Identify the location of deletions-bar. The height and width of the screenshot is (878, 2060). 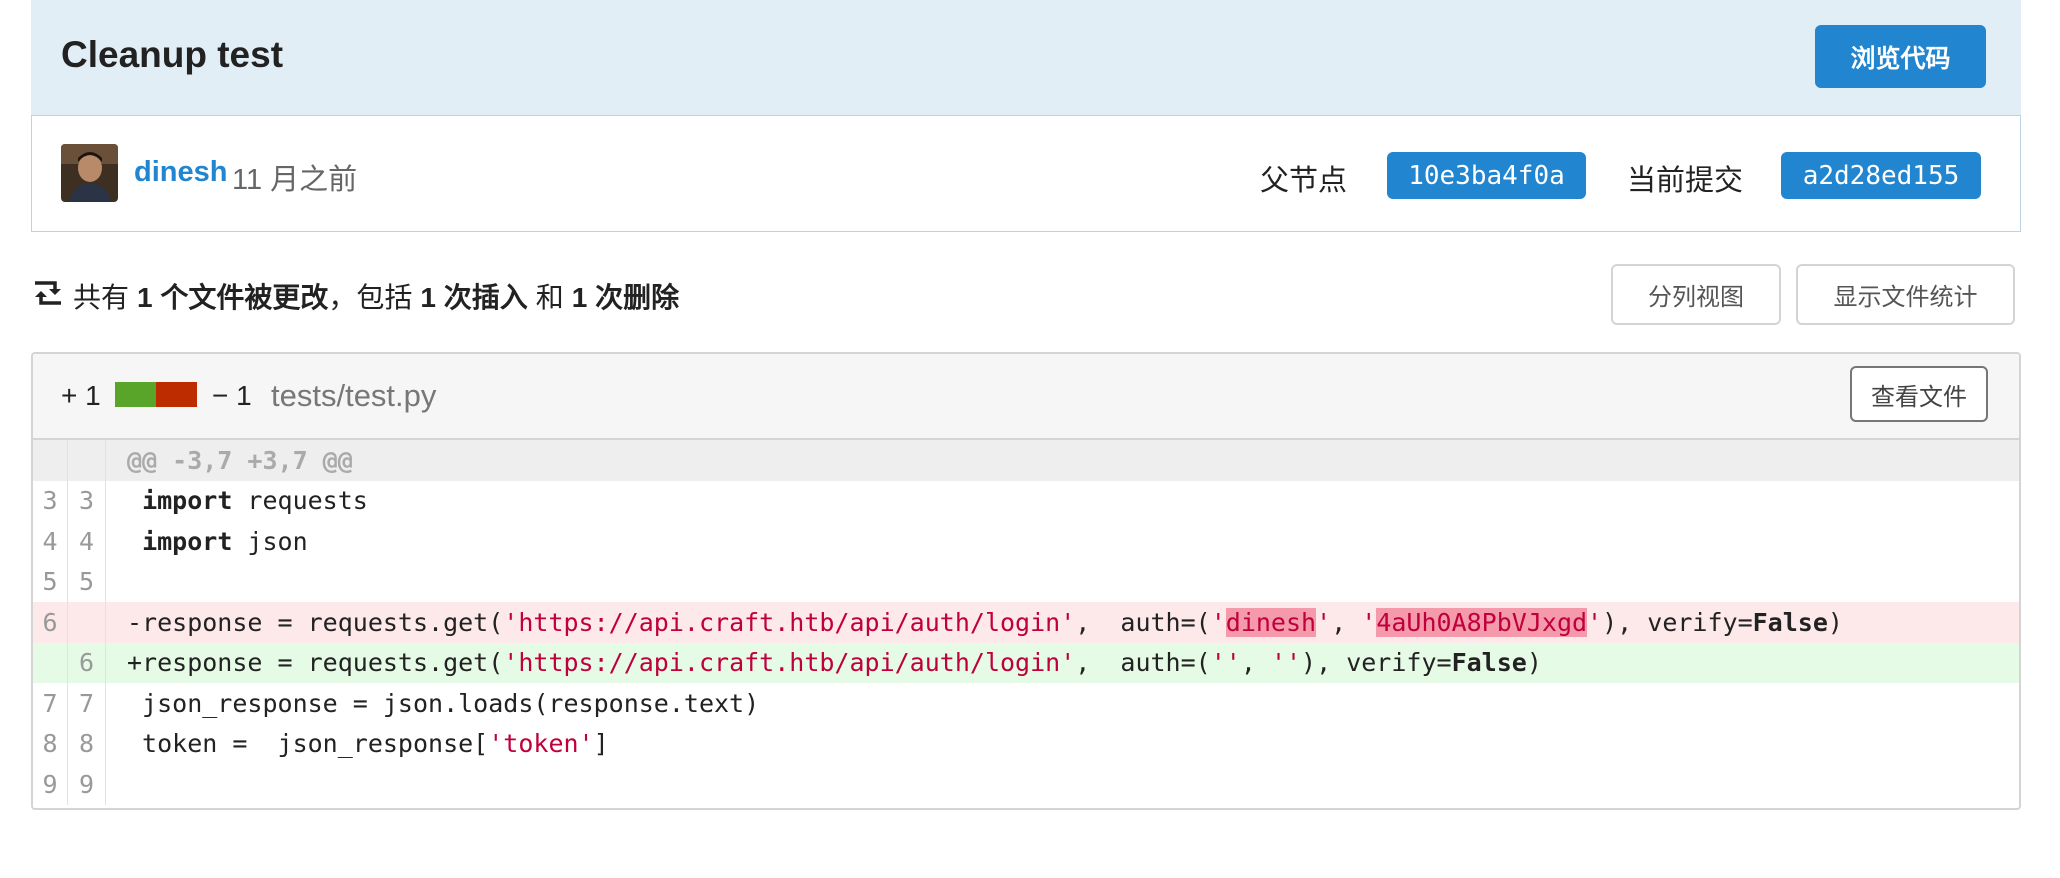
(176, 394).